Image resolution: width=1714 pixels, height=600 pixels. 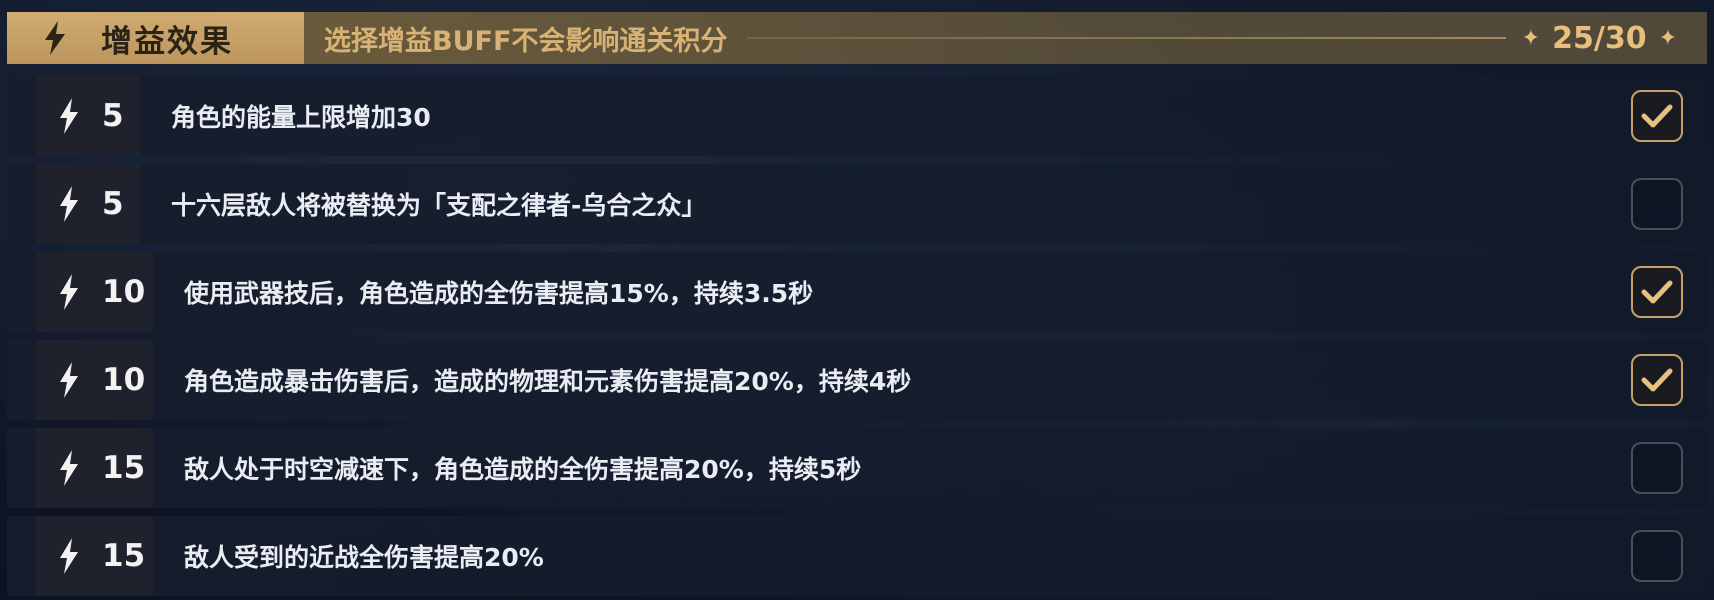 What do you see at coordinates (857, 556) in the screenshot?
I see `buff-row: 15 敌人受到的近战全伤害提高20%` at bounding box center [857, 556].